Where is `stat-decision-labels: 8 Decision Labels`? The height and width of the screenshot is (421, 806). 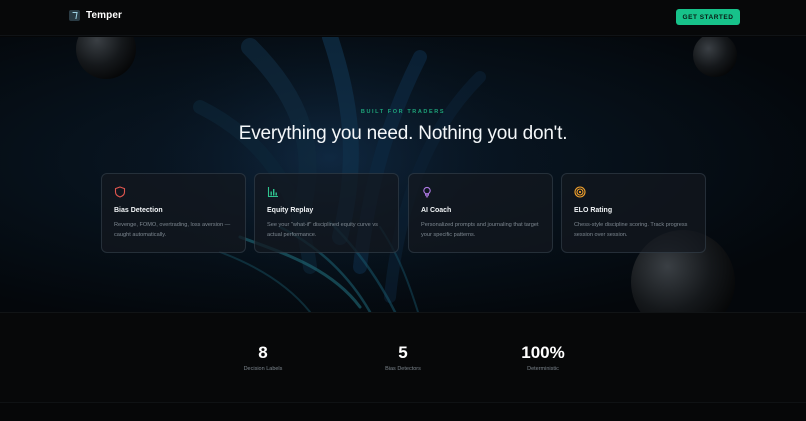 stat-decision-labels: 8 Decision Labels is located at coordinates (263, 357).